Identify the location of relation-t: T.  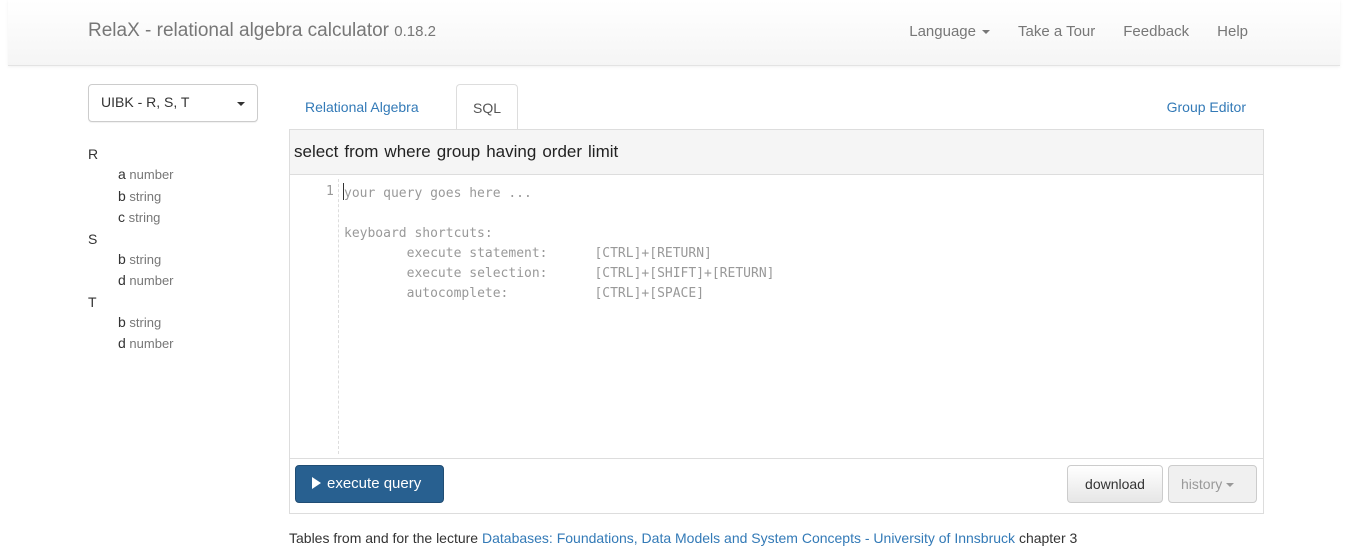
(178, 302).